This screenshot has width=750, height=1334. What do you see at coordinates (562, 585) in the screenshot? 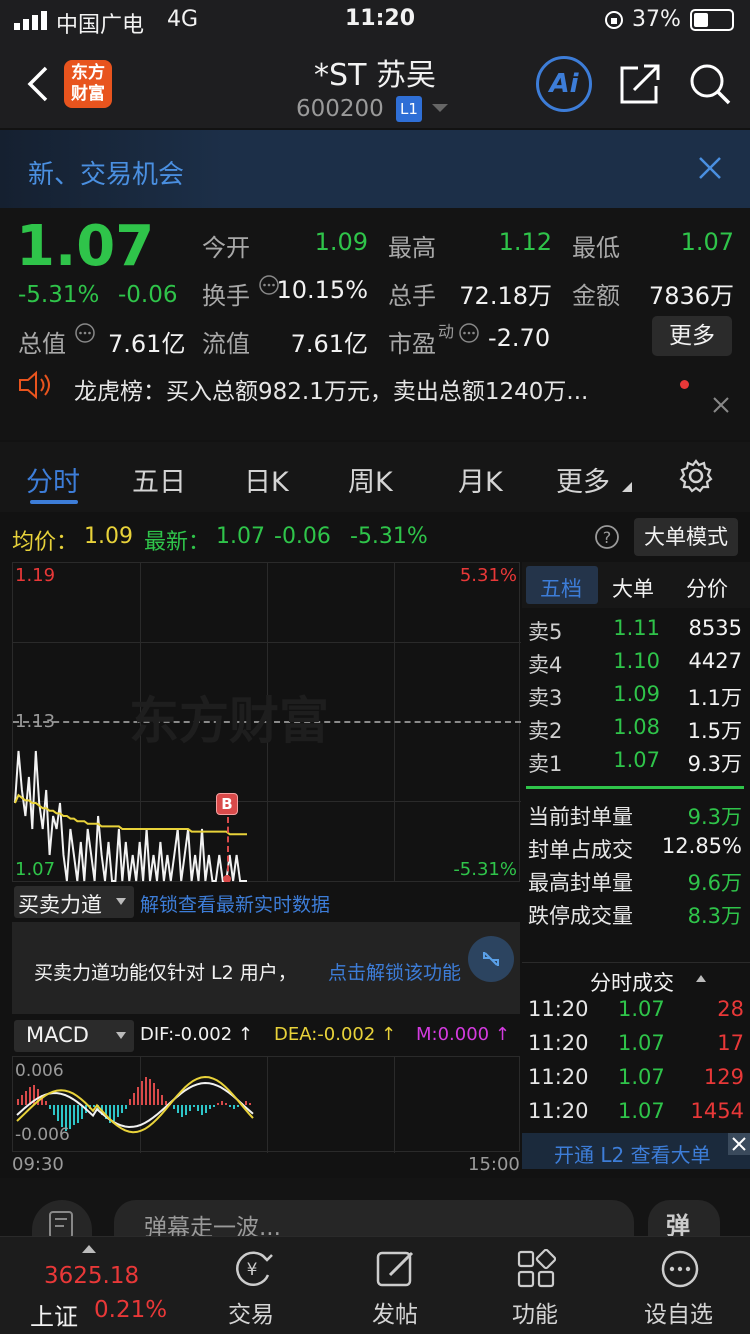
I see `tab-five-levels: 五档` at bounding box center [562, 585].